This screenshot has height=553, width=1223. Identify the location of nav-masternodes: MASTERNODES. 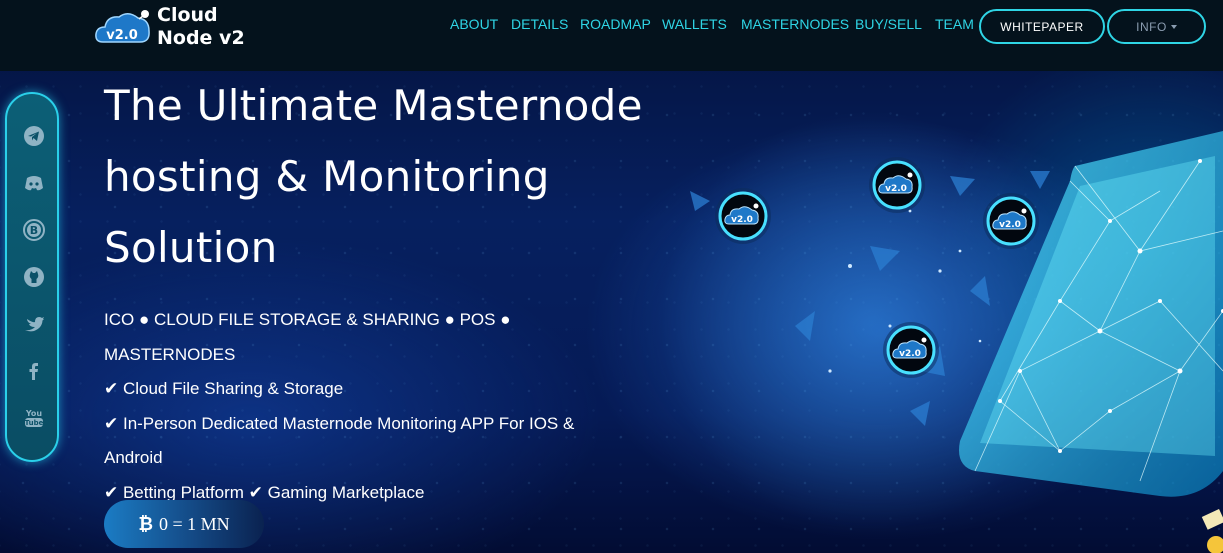
(795, 24).